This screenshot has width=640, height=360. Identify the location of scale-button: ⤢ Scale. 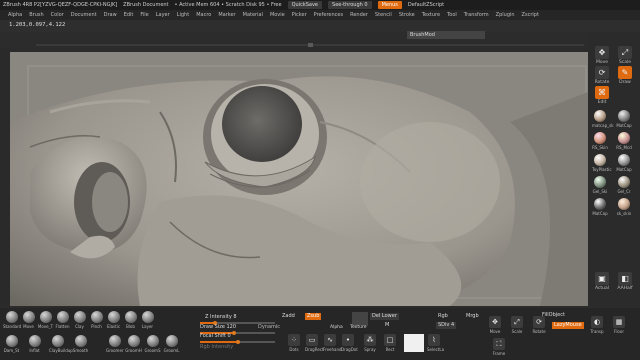
(625, 57).